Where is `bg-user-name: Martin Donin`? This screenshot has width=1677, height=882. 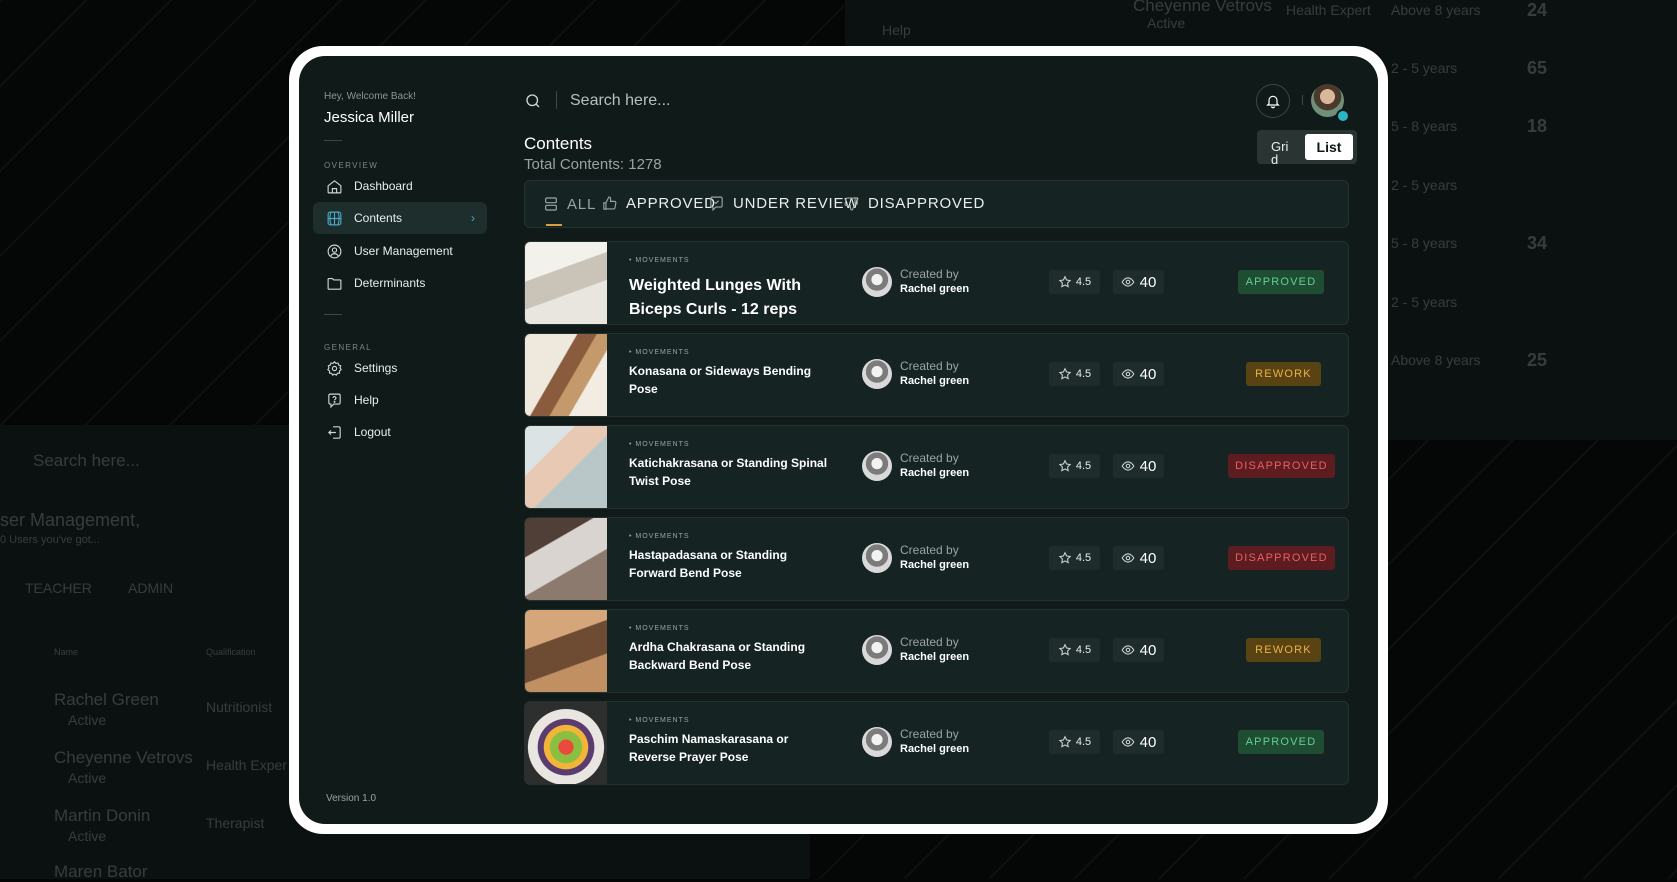
bg-user-name: Martin Donin is located at coordinates (102, 815).